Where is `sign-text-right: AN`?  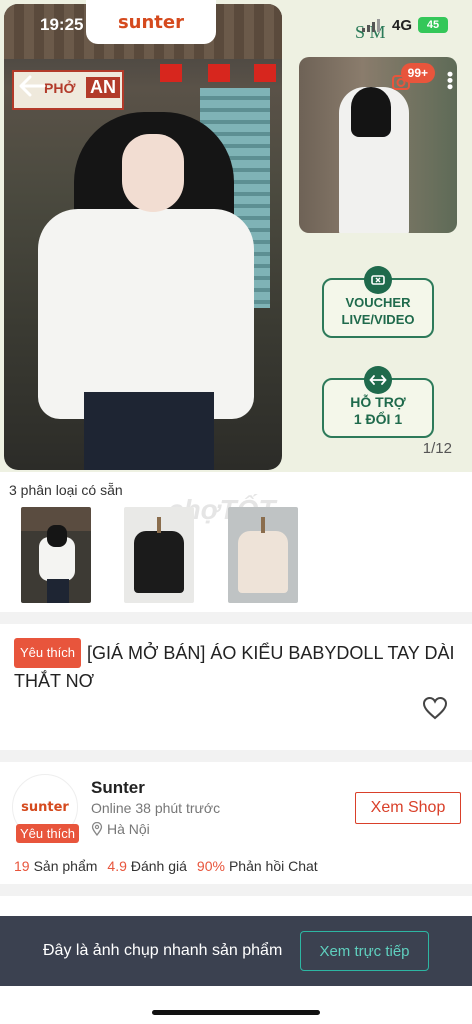 sign-text-right: AN is located at coordinates (103, 87).